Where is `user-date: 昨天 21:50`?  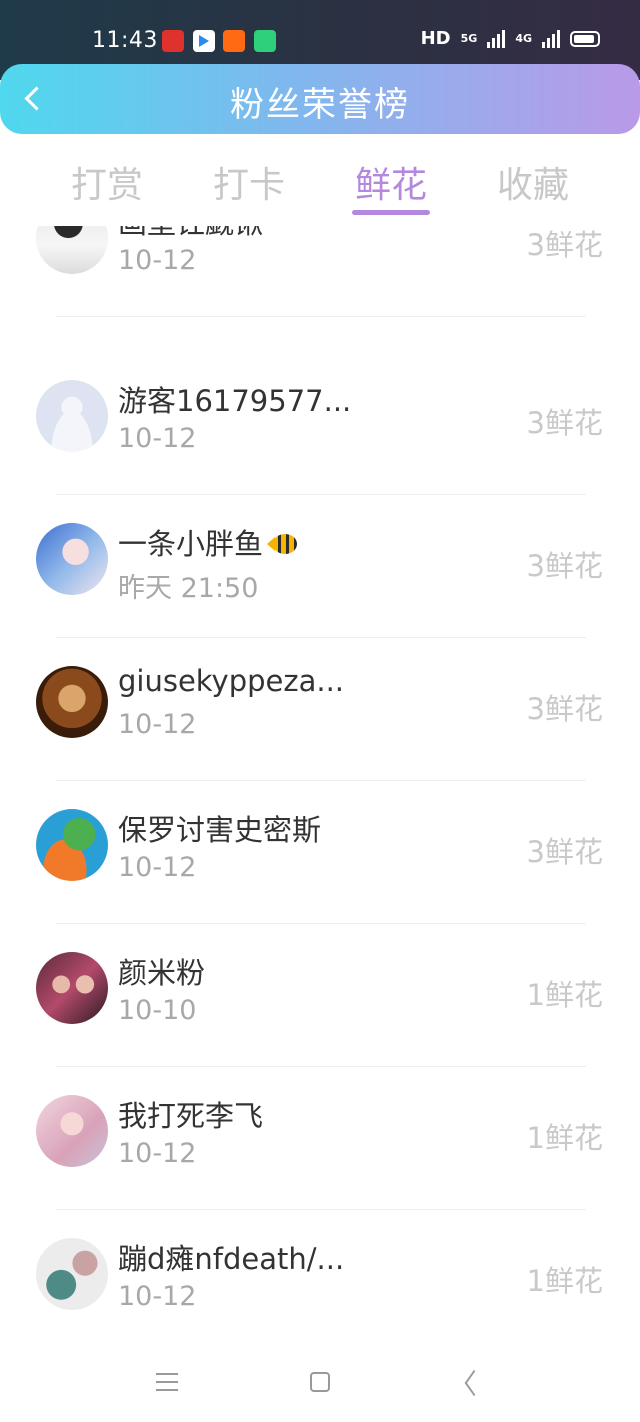
user-date: 昨天 21:50 is located at coordinates (188, 588).